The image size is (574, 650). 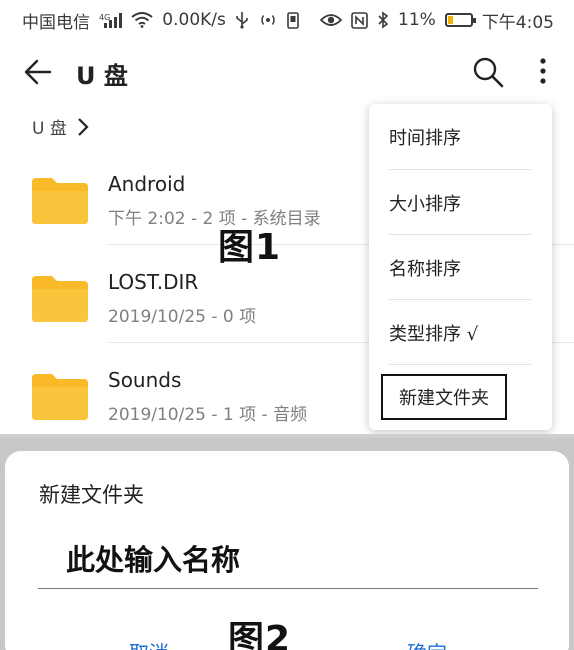 I want to click on signal-icon: 4G, so click(x=111, y=20).